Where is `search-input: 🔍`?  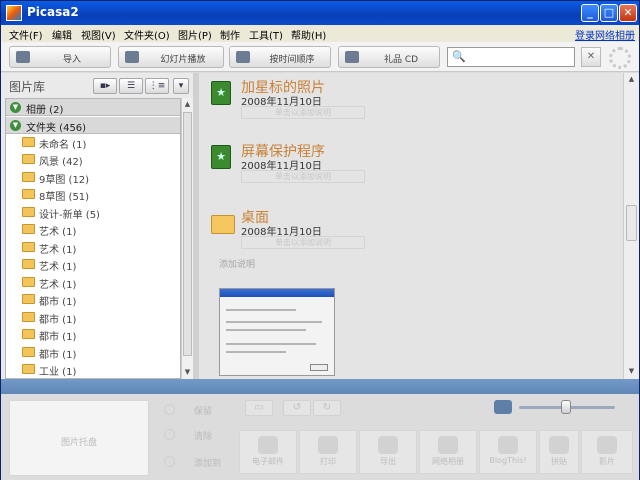 search-input: 🔍 is located at coordinates (511, 57).